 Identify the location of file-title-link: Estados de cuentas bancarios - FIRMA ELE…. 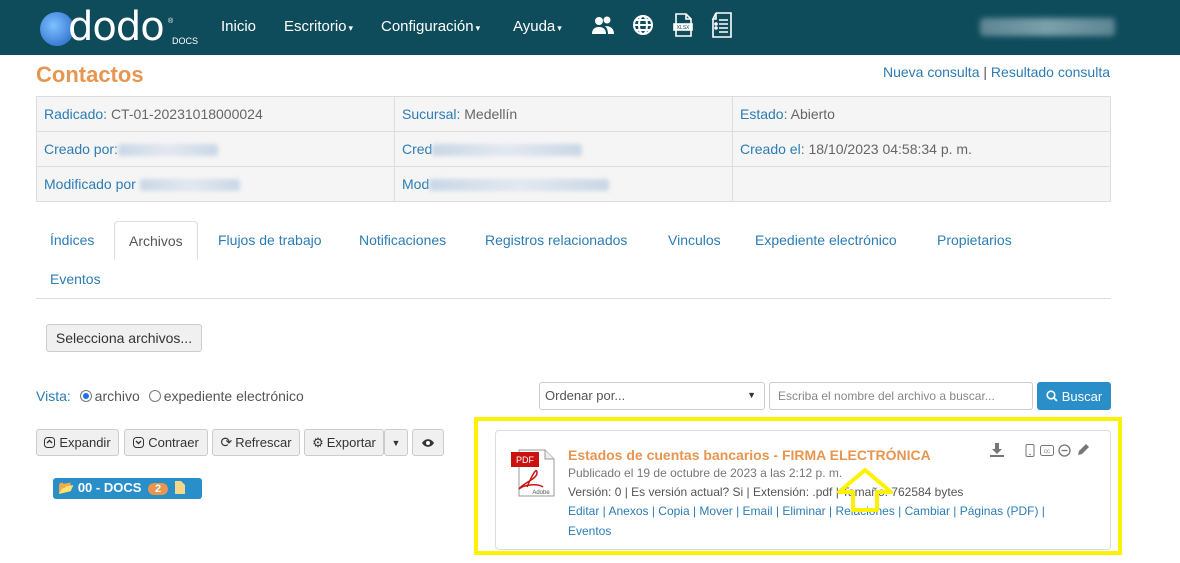
(749, 455).